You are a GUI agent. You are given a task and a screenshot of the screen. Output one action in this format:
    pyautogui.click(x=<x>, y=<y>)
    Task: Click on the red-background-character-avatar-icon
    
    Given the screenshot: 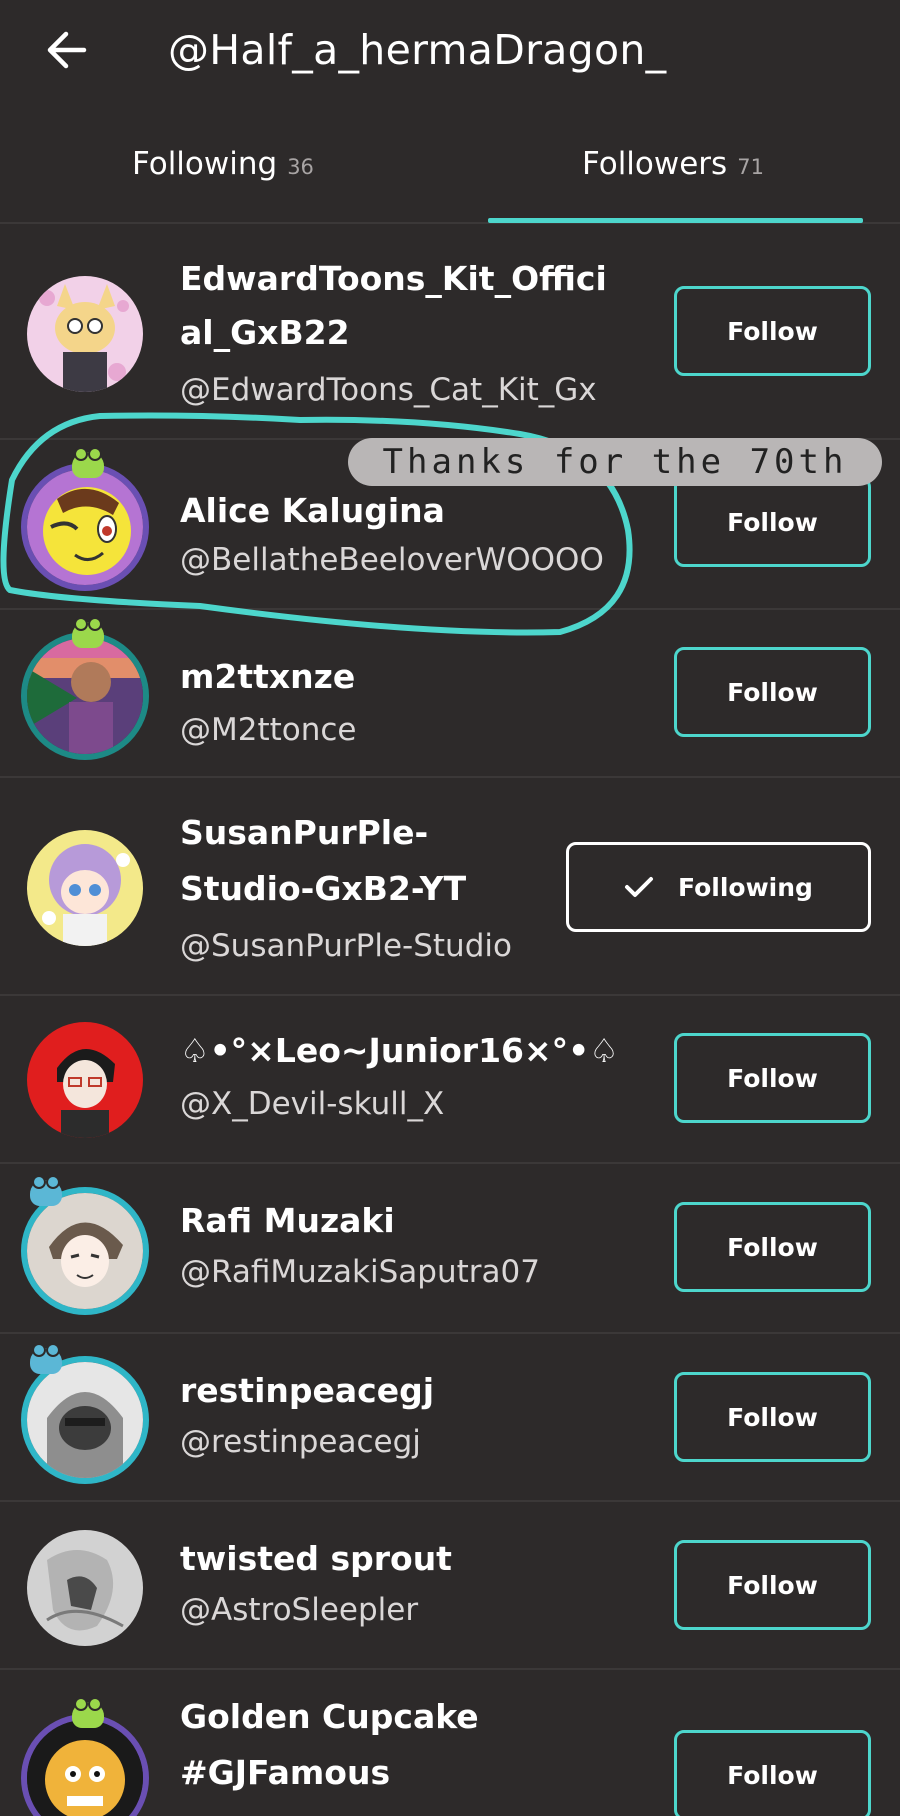 What is the action you would take?
    pyautogui.click(x=85, y=1080)
    